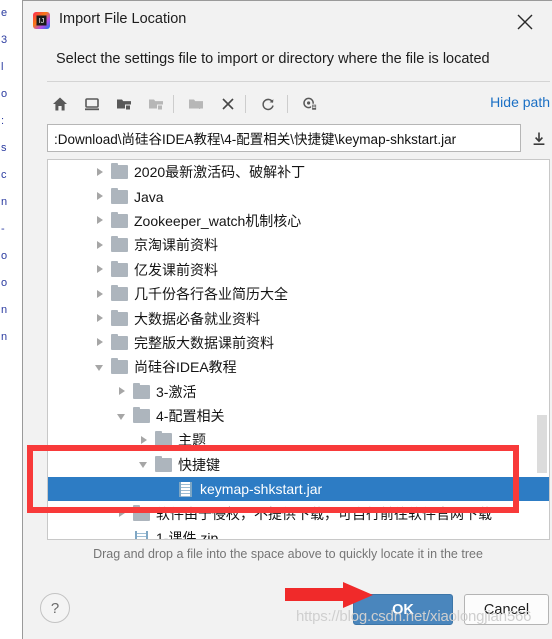 This screenshot has width=552, height=639. I want to click on title-bar: IJ Import File Location, so click(287, 20).